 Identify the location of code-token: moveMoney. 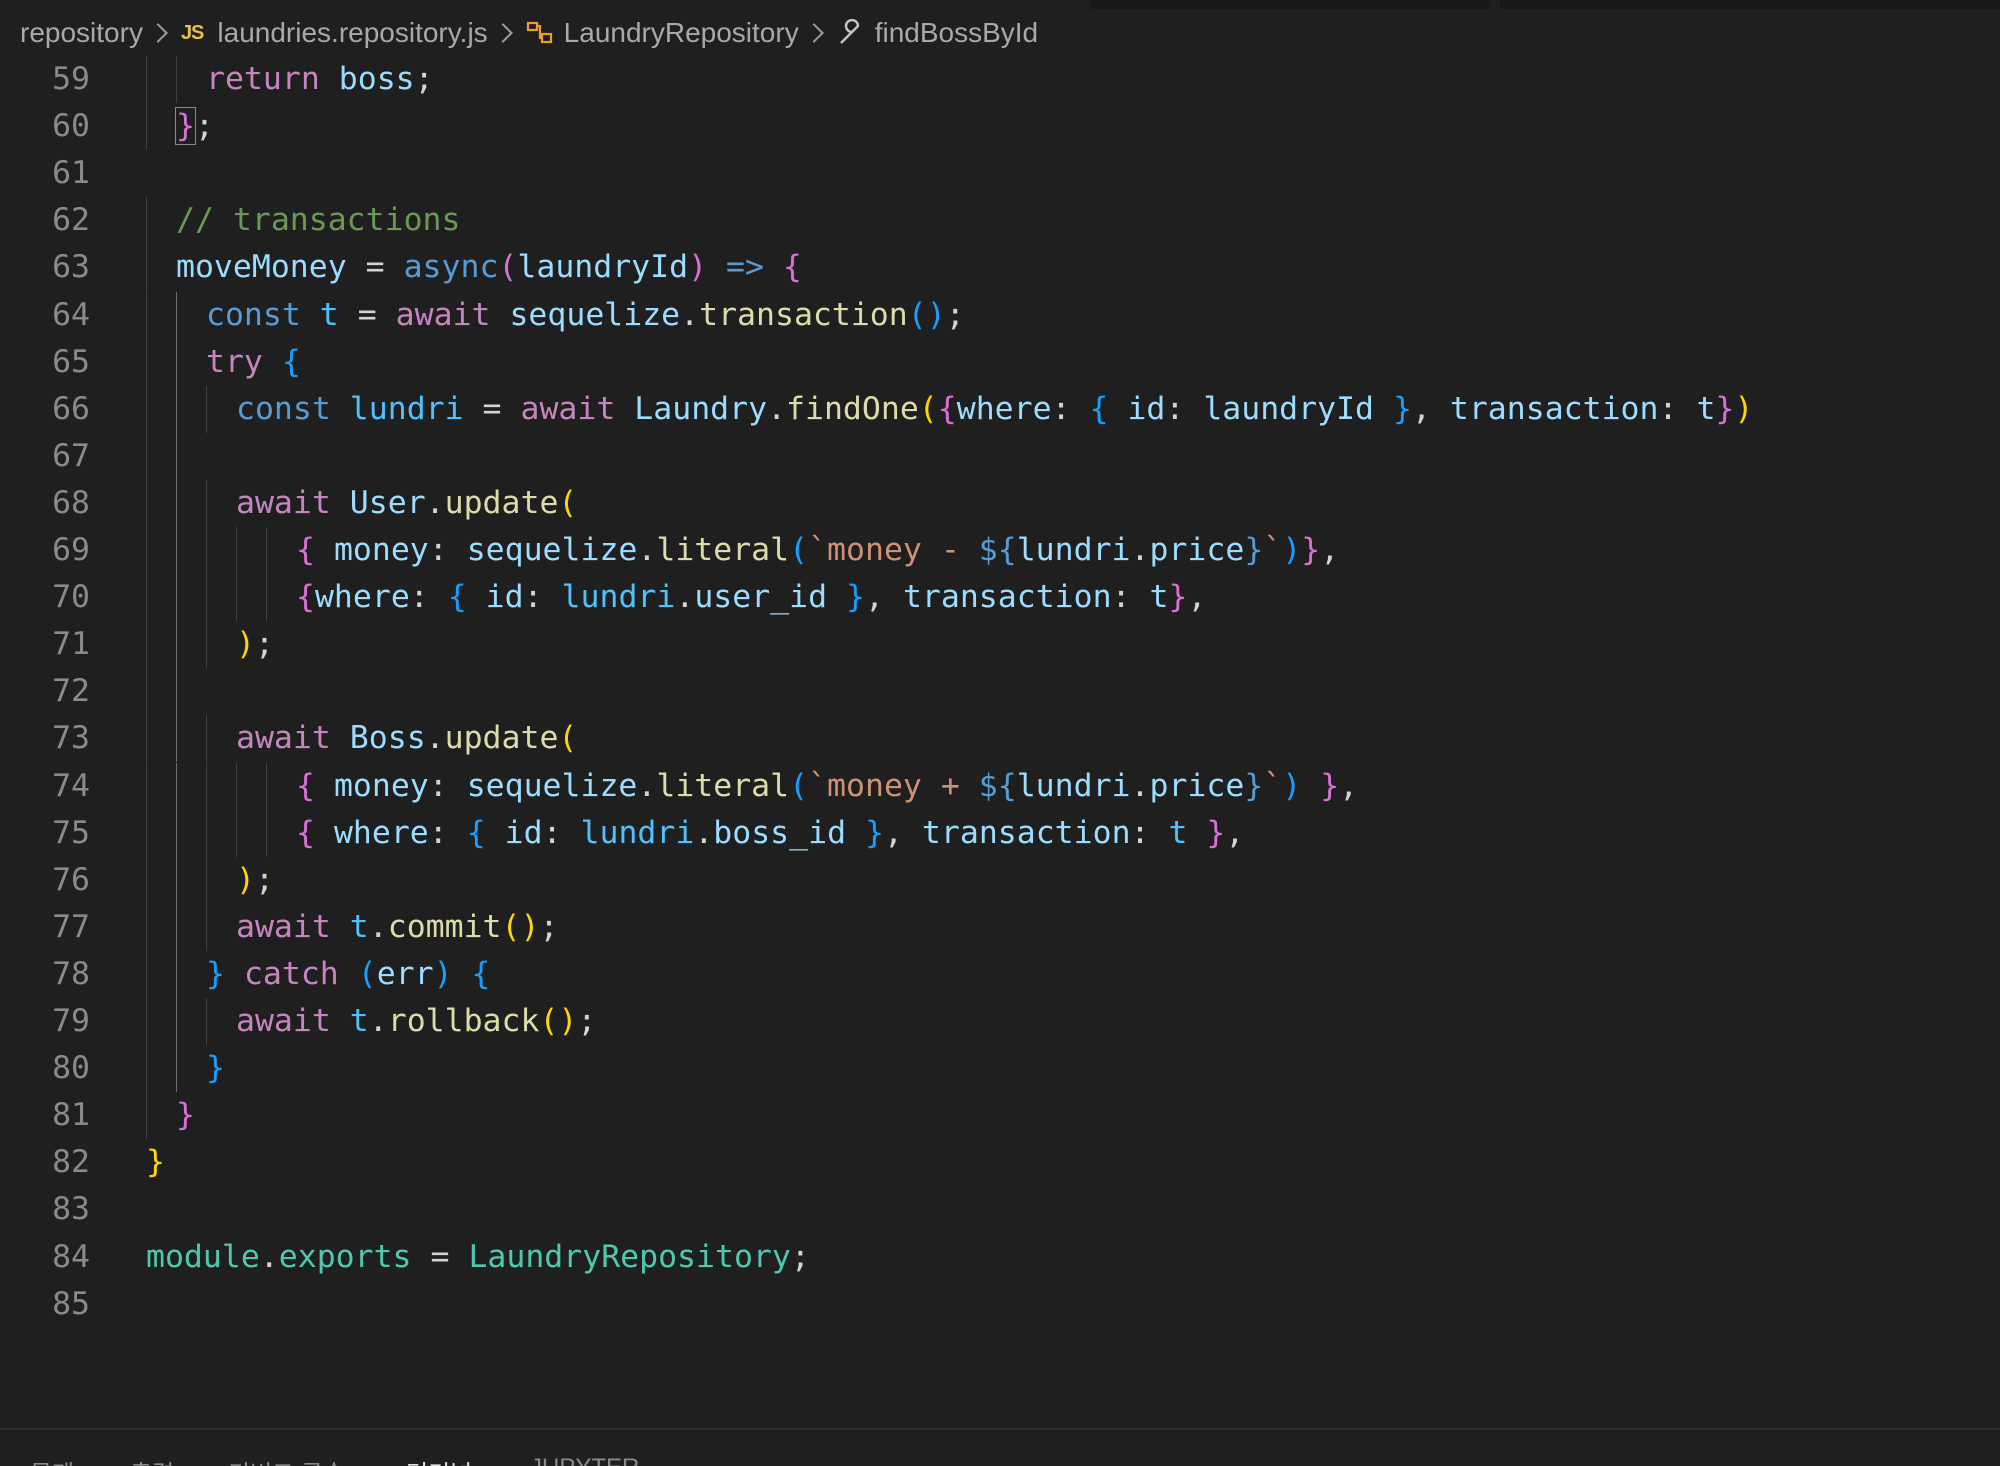
(261, 267).